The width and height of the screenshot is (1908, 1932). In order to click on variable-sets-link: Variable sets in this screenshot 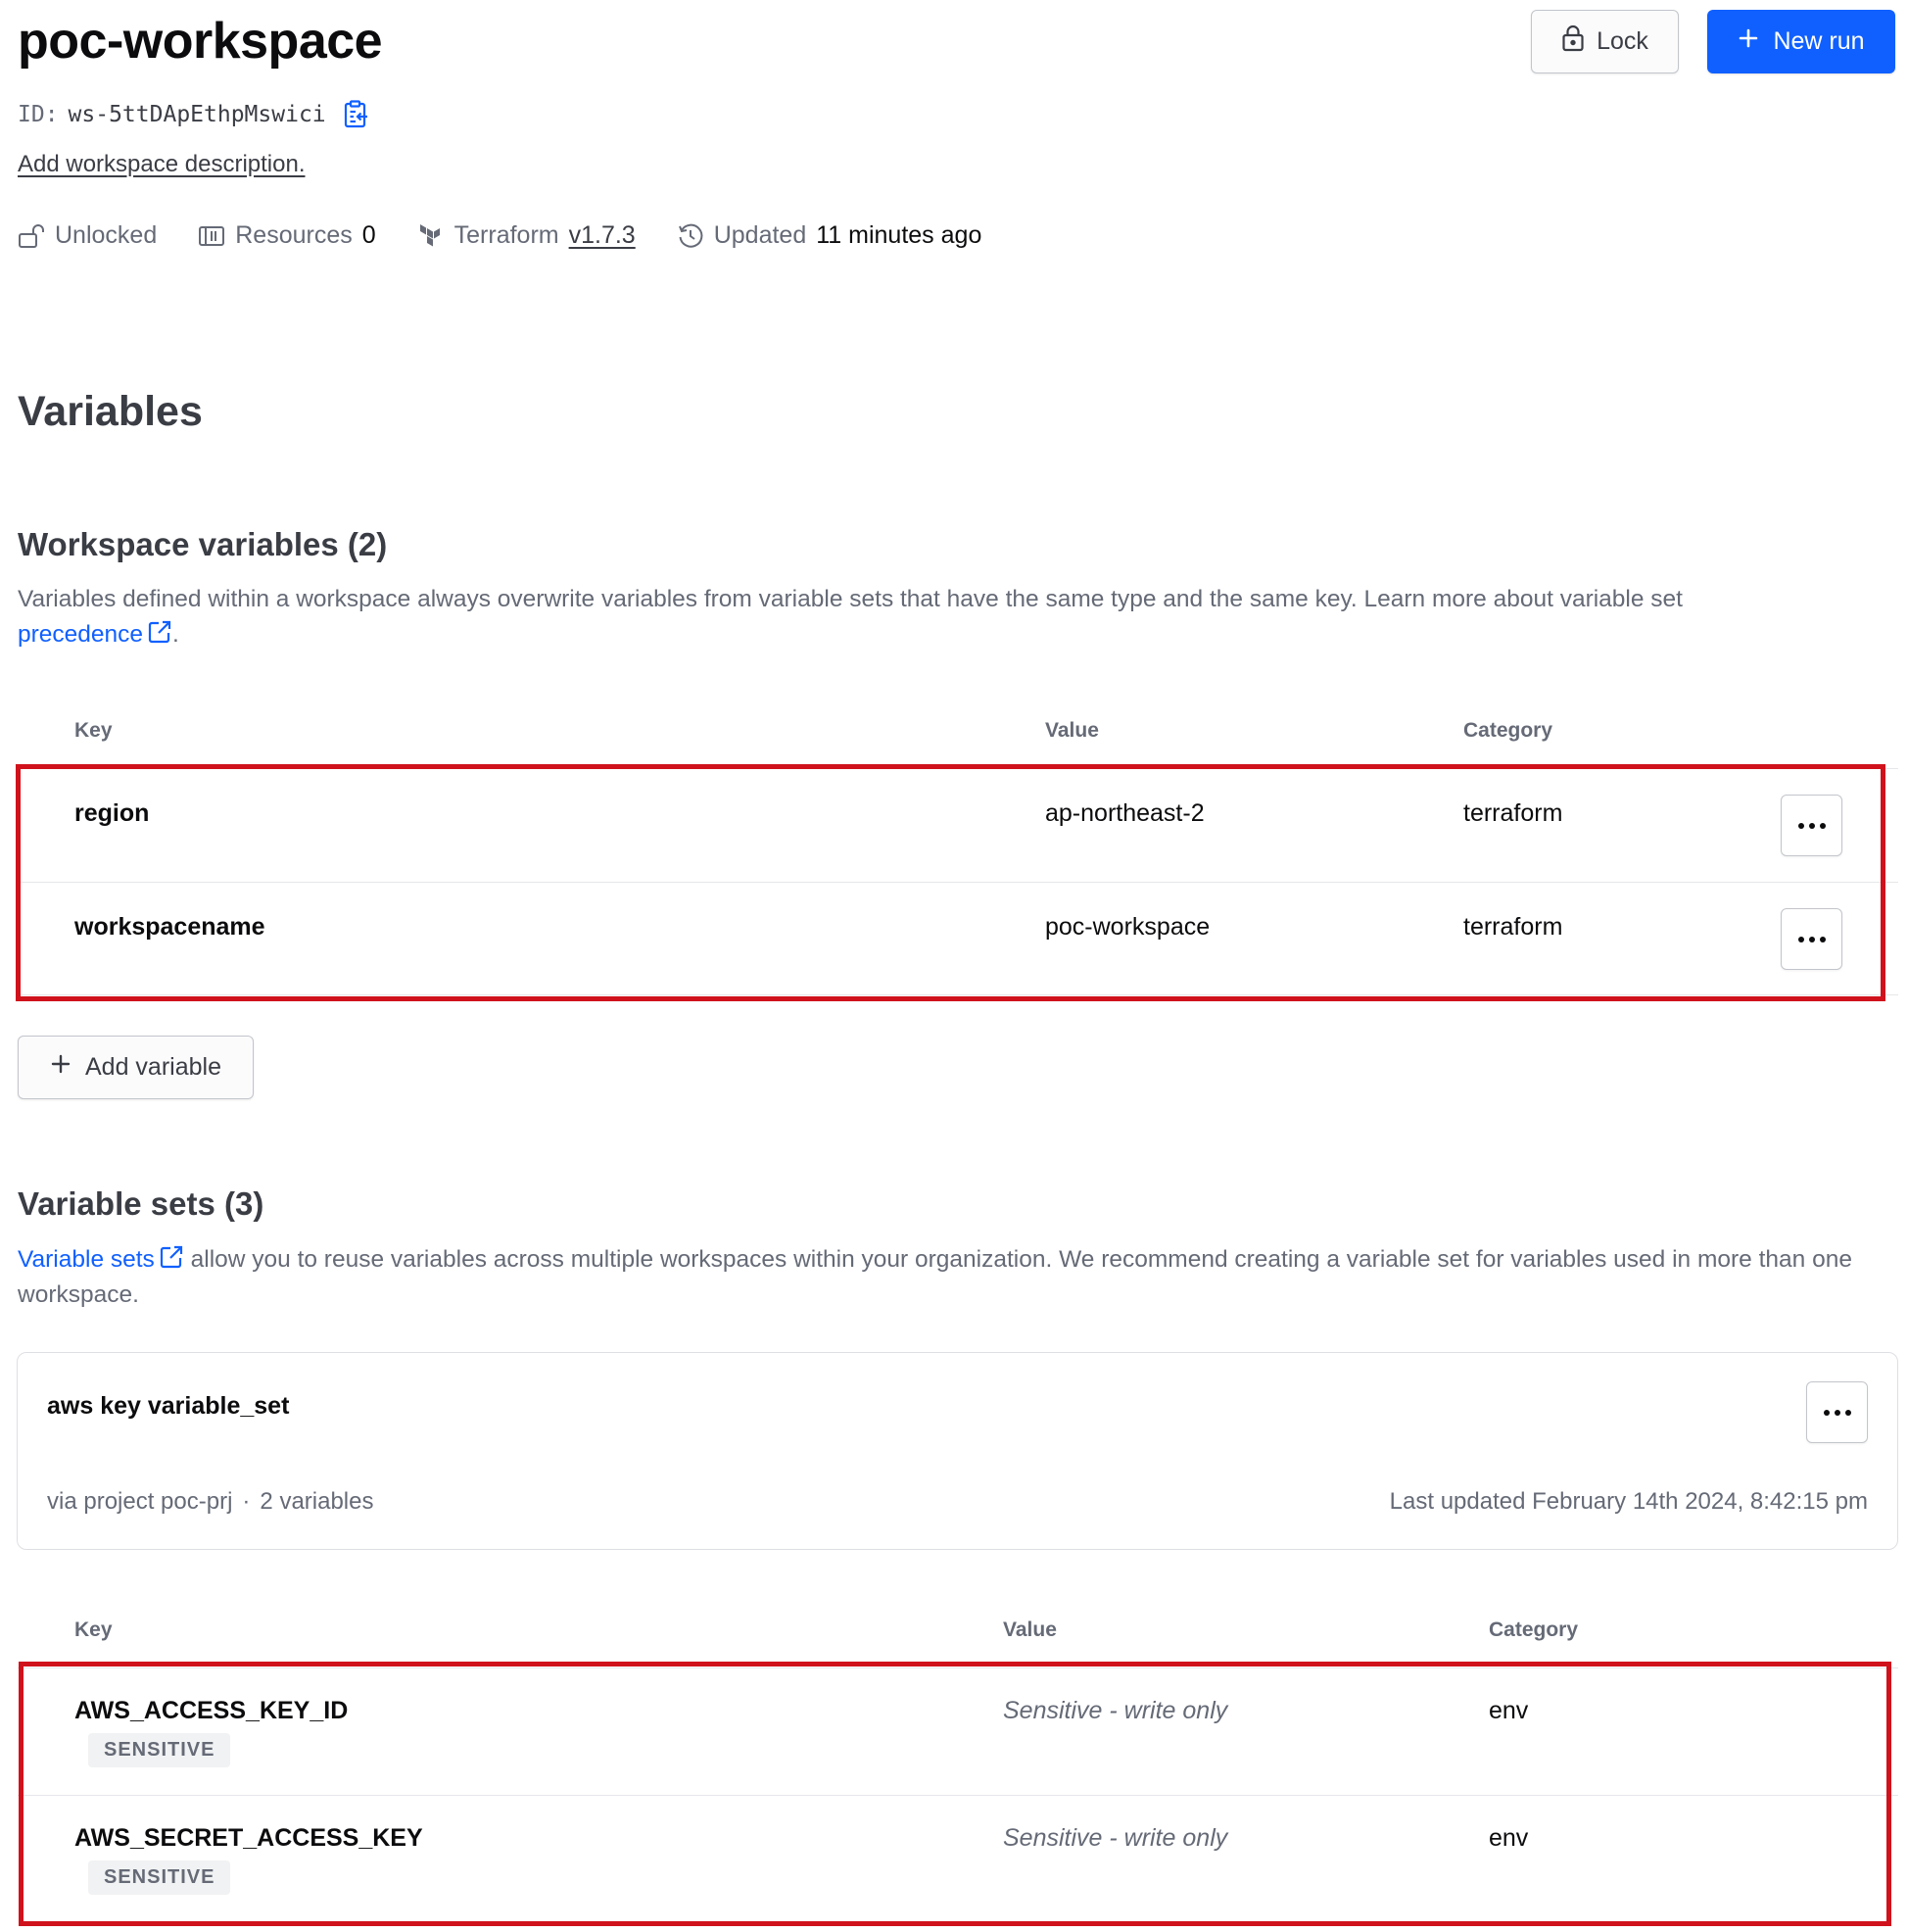, I will do `click(101, 1258)`.